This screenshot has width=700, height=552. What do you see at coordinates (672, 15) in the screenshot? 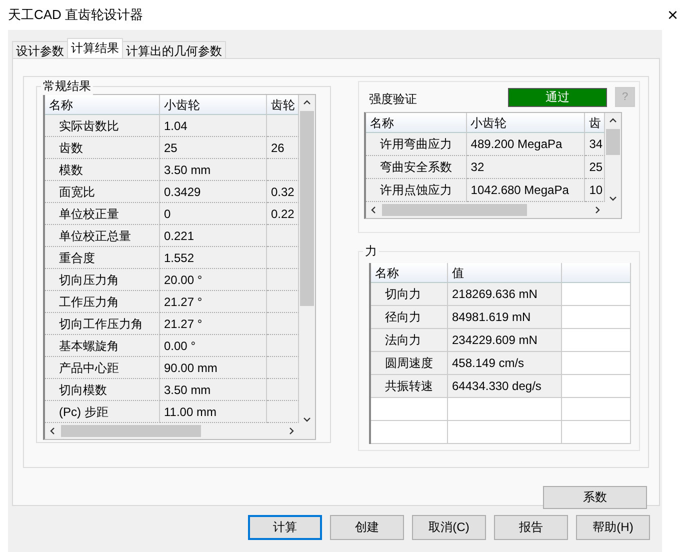
I see `close-button: ×` at bounding box center [672, 15].